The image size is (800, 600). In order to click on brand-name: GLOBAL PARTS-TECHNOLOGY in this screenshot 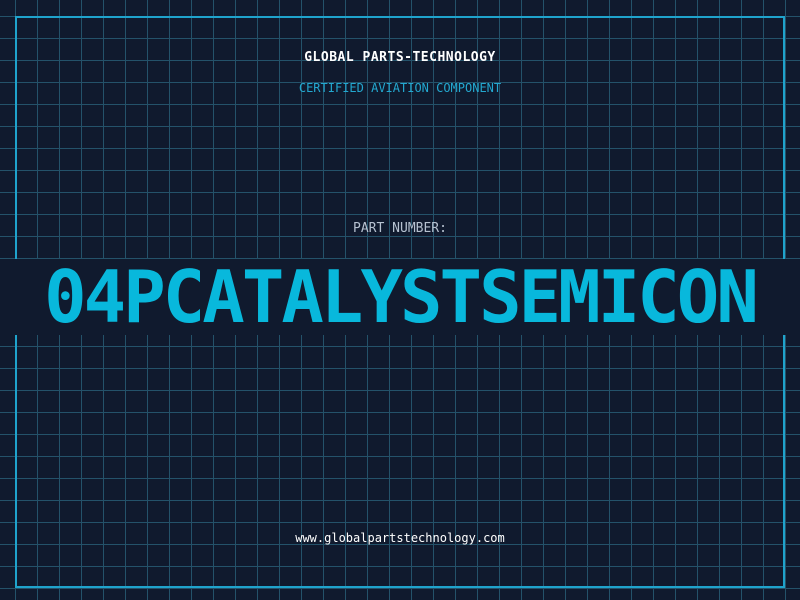, I will do `click(400, 57)`.